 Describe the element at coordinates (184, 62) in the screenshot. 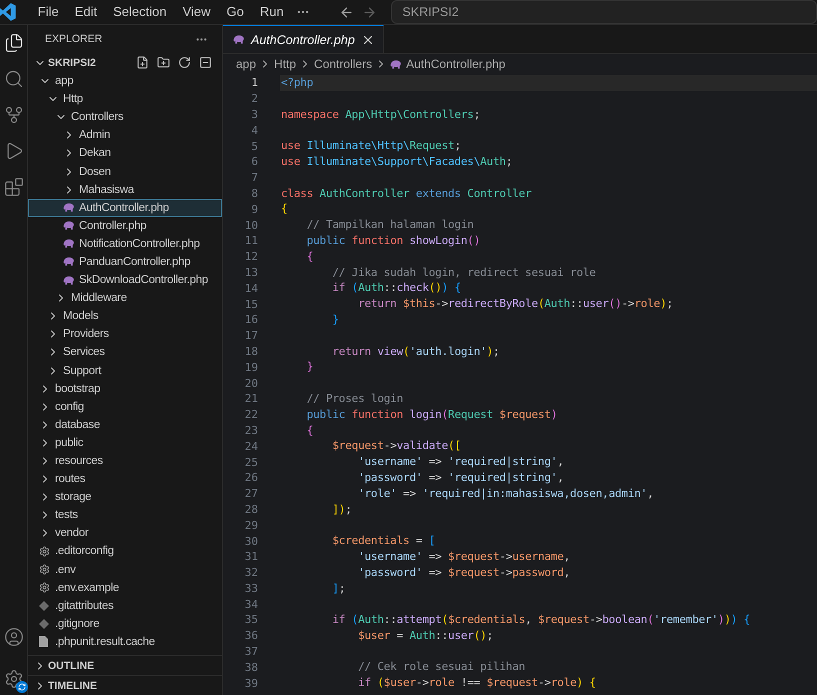

I see `refresh-icon` at that location.